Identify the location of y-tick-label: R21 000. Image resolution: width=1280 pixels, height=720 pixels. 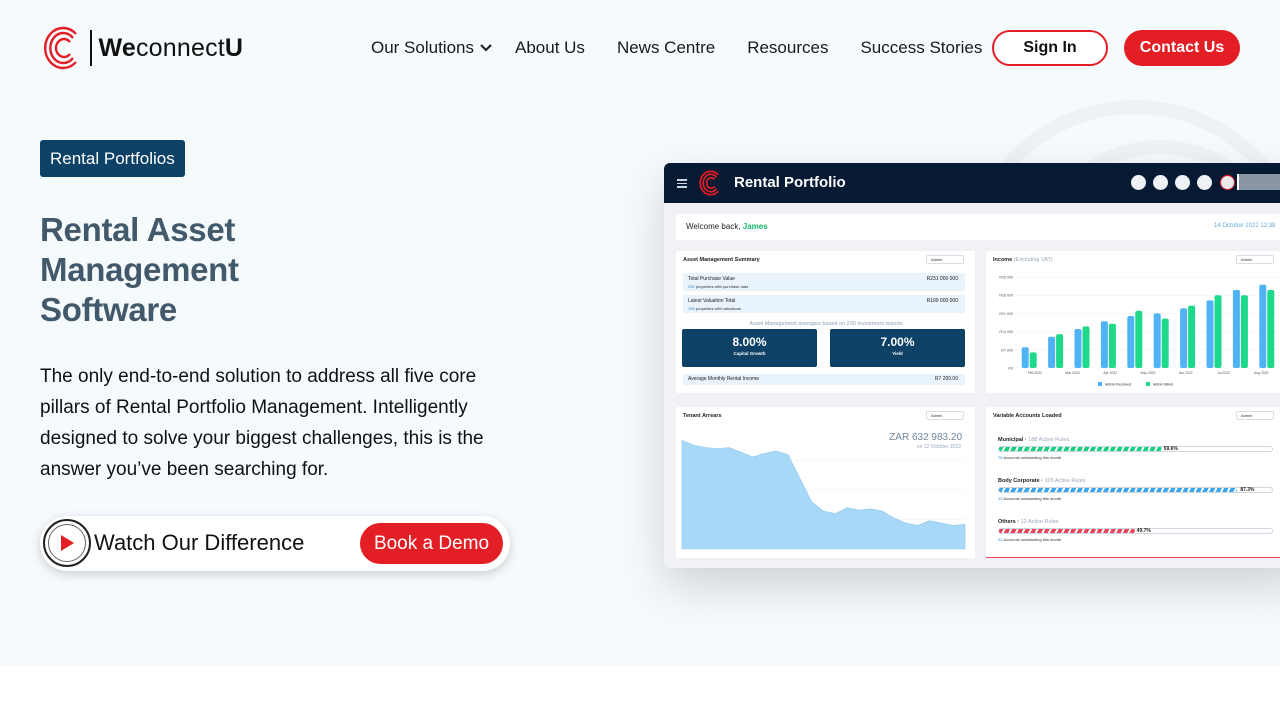
(1006, 314).